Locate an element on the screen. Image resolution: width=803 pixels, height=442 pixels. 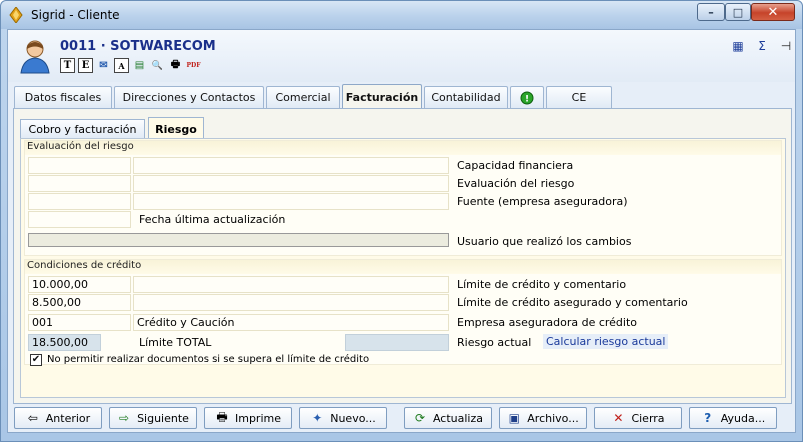
maximize-button: □ is located at coordinates (738, 12).